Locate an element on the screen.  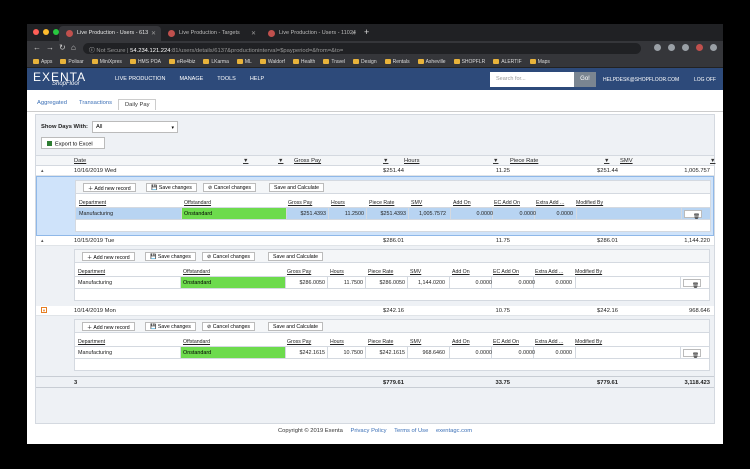
bookmark-item: Maps is located at coordinates (539, 62).